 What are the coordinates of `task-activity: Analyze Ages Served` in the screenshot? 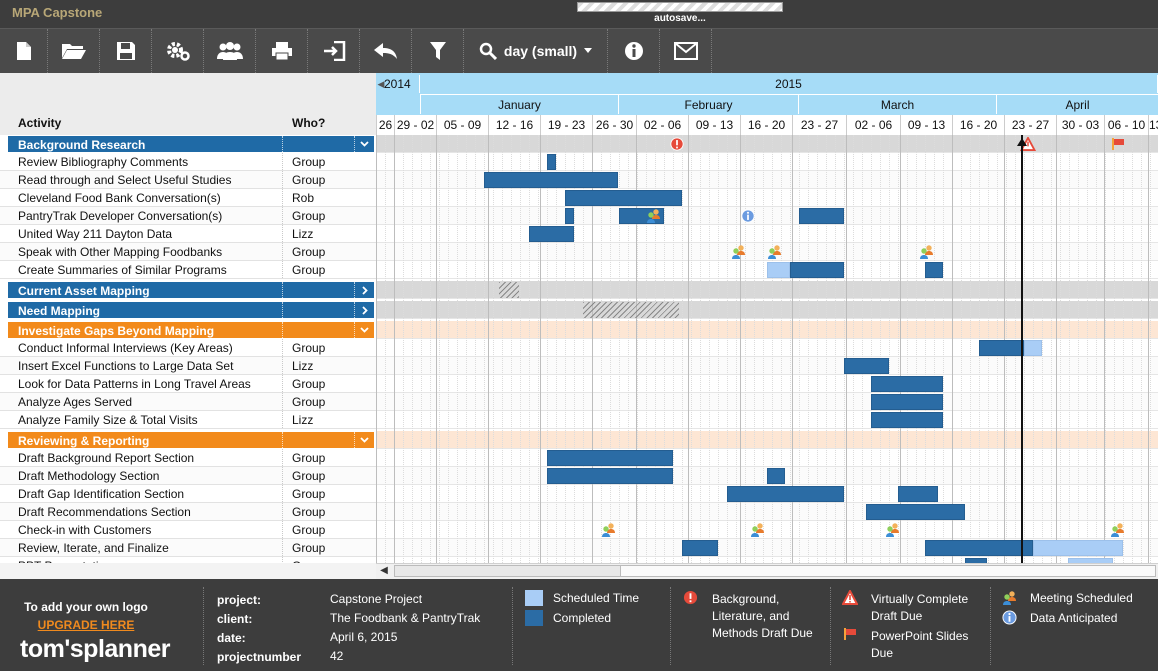 It's located at (75, 402).